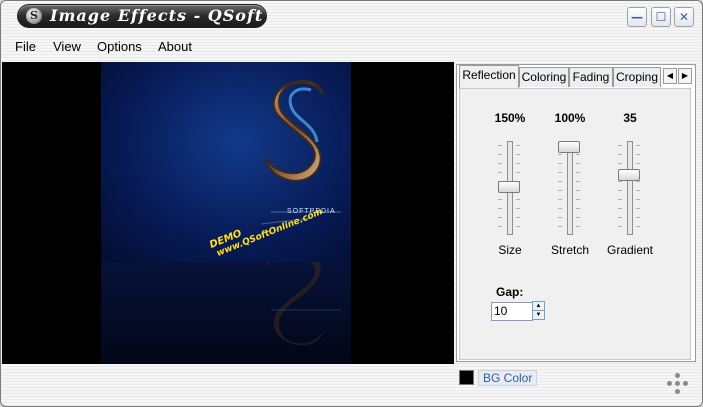 This screenshot has height=407, width=703. I want to click on reflection-graphic, so click(303, 304).